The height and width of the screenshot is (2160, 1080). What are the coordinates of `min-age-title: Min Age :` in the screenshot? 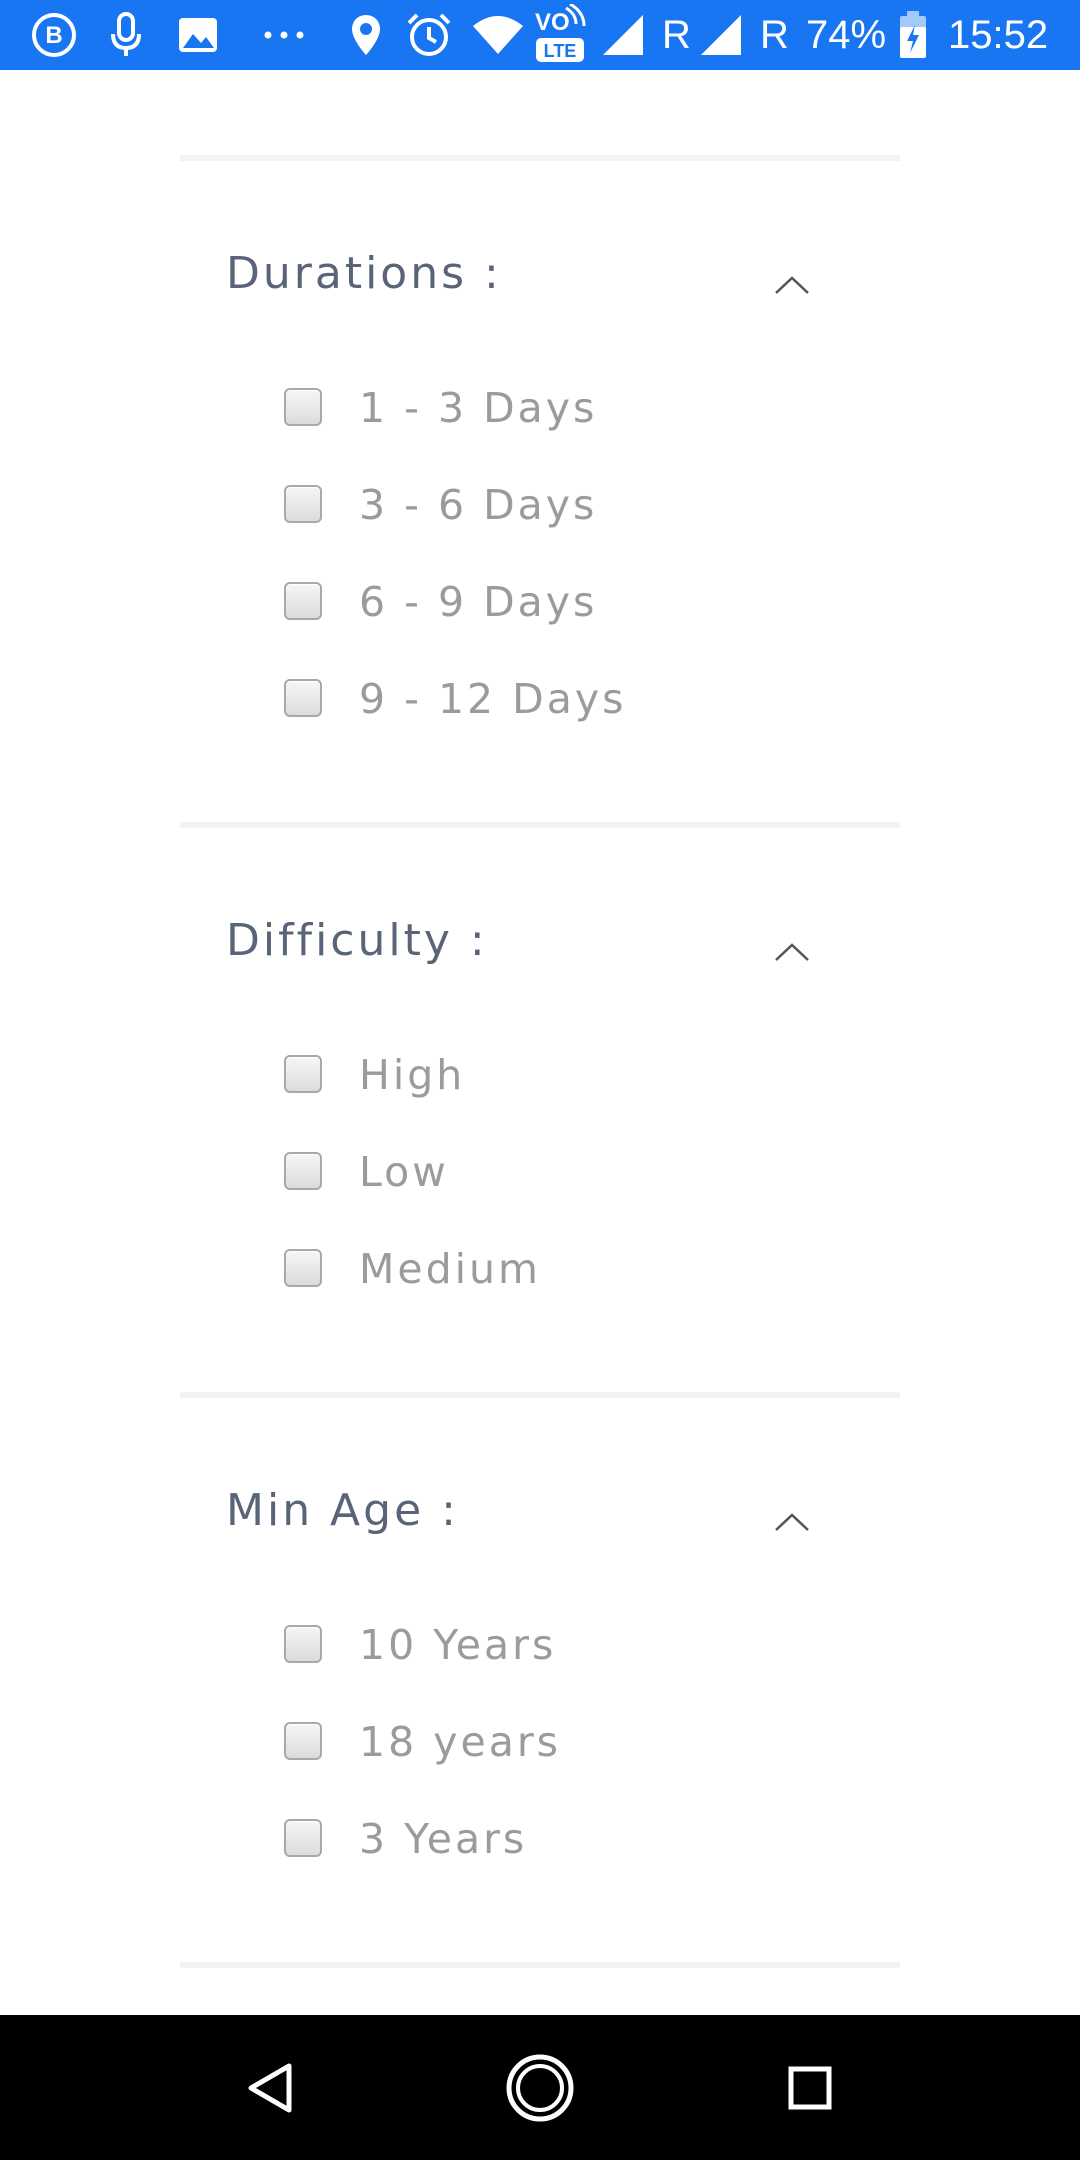 It's located at (342, 1510).